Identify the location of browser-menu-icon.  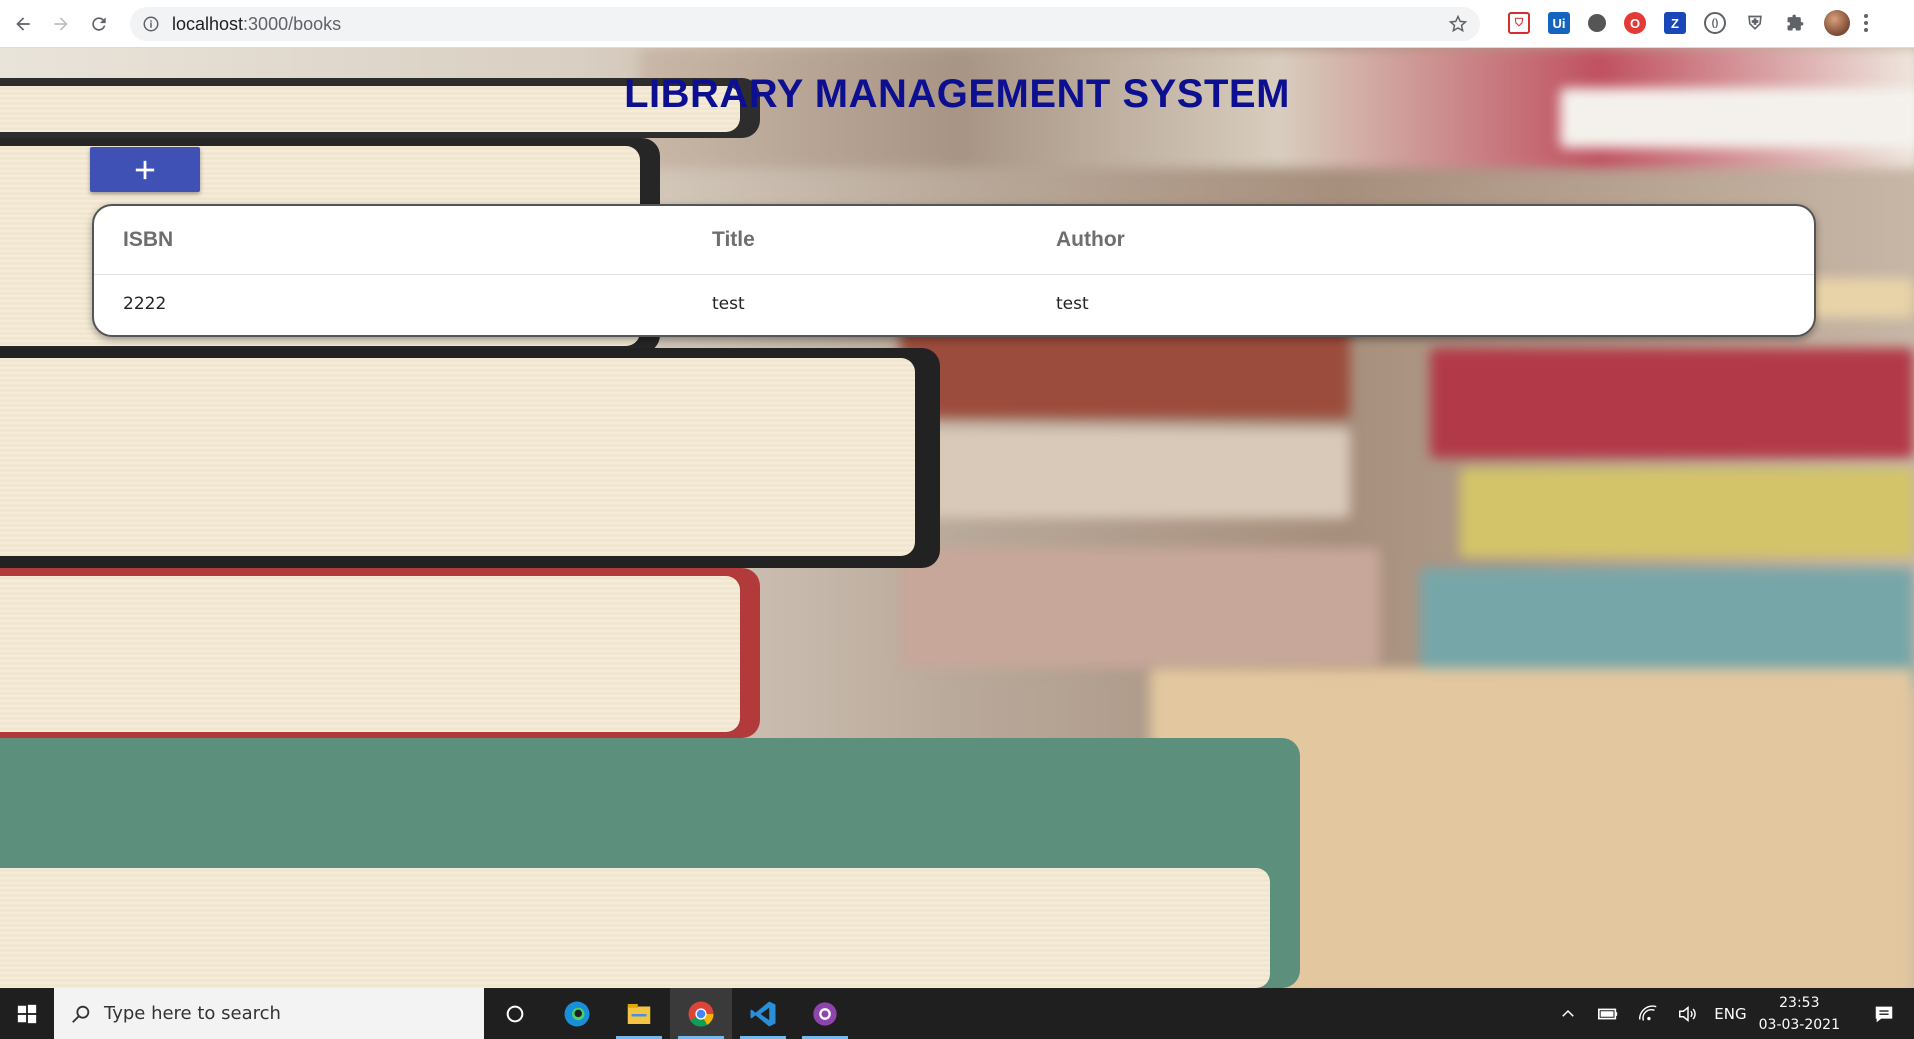
(1866, 23).